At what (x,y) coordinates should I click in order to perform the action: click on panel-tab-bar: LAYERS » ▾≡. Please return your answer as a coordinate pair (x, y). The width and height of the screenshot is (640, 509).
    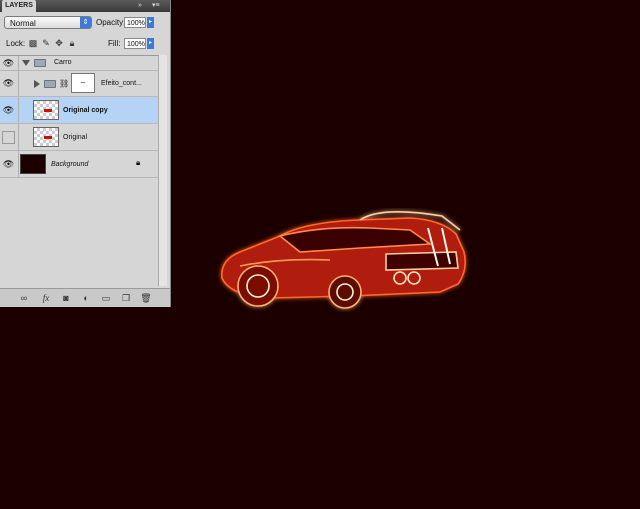
    Looking at the image, I should click on (85, 6).